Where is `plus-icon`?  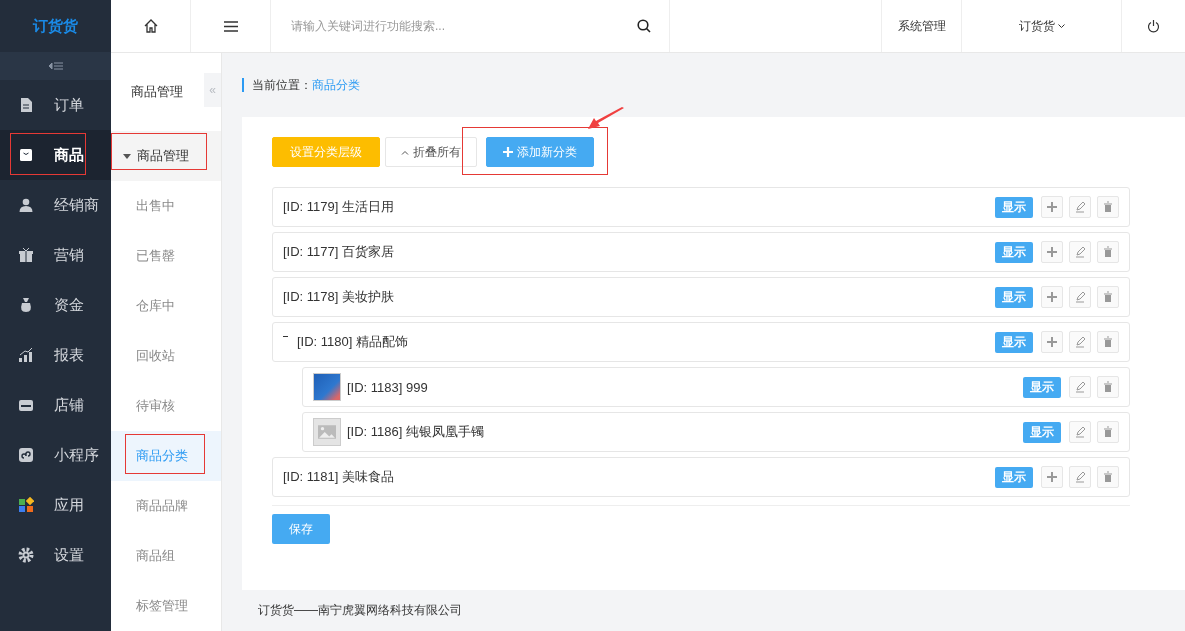 plus-icon is located at coordinates (508, 152).